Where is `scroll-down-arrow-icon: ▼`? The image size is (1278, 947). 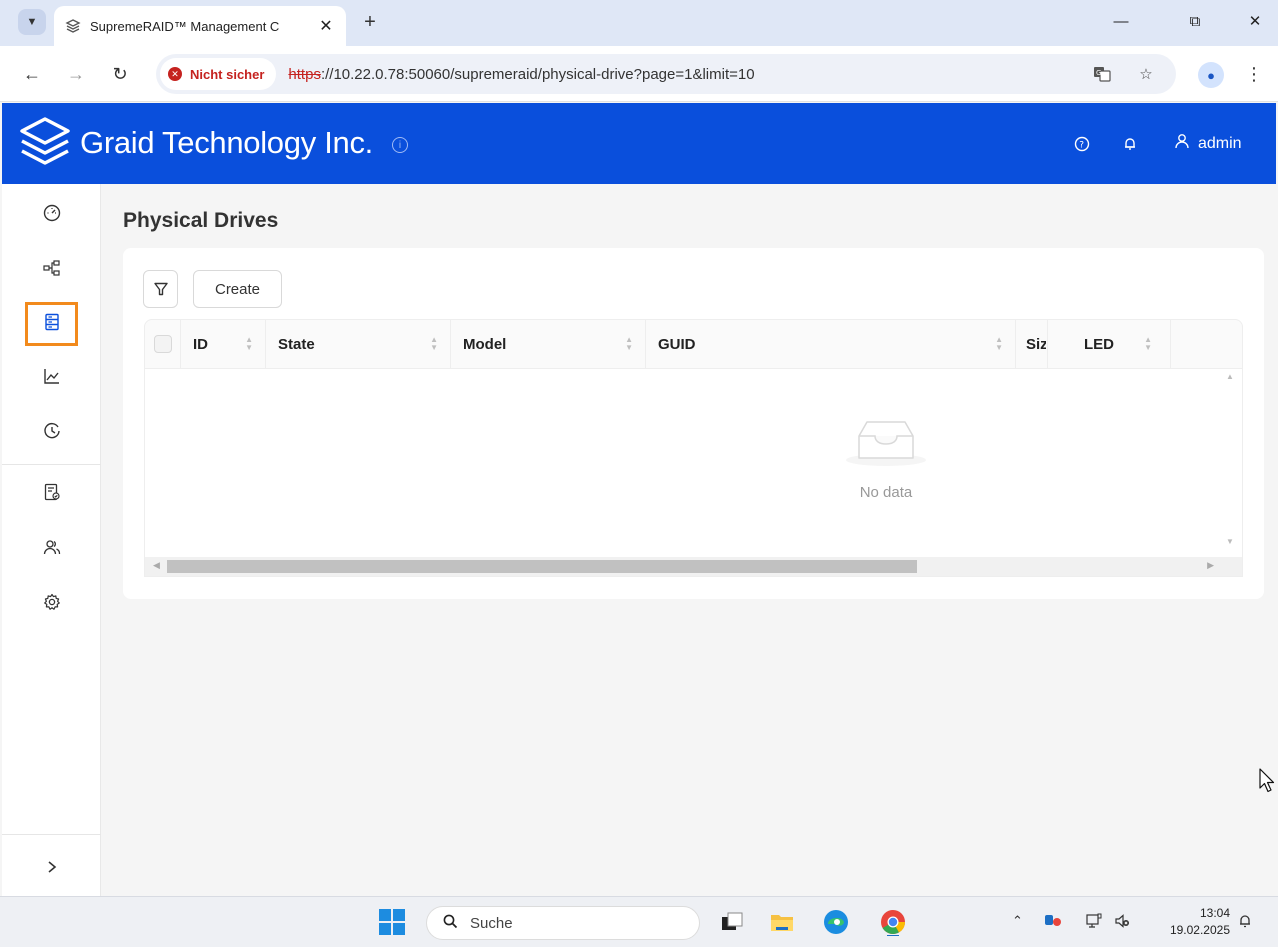
scroll-down-arrow-icon: ▼ is located at coordinates (1230, 541).